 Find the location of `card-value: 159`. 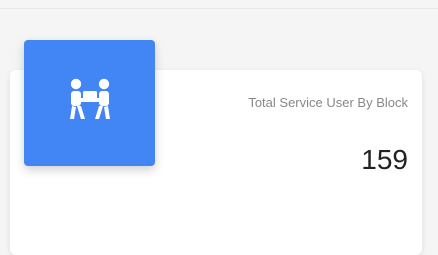

card-value: 159 is located at coordinates (384, 159).